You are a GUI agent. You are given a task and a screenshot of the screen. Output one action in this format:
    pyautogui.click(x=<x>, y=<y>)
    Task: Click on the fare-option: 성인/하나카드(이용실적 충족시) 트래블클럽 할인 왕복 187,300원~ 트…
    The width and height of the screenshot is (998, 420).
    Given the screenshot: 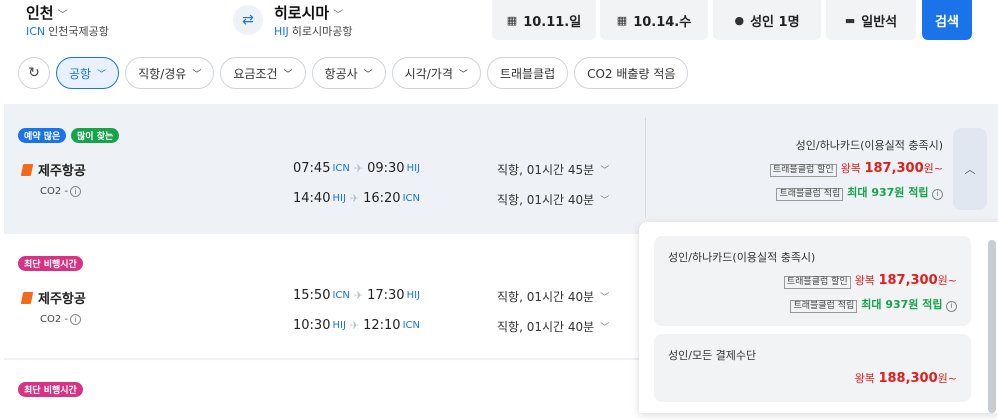 What is the action you would take?
    pyautogui.click(x=812, y=281)
    